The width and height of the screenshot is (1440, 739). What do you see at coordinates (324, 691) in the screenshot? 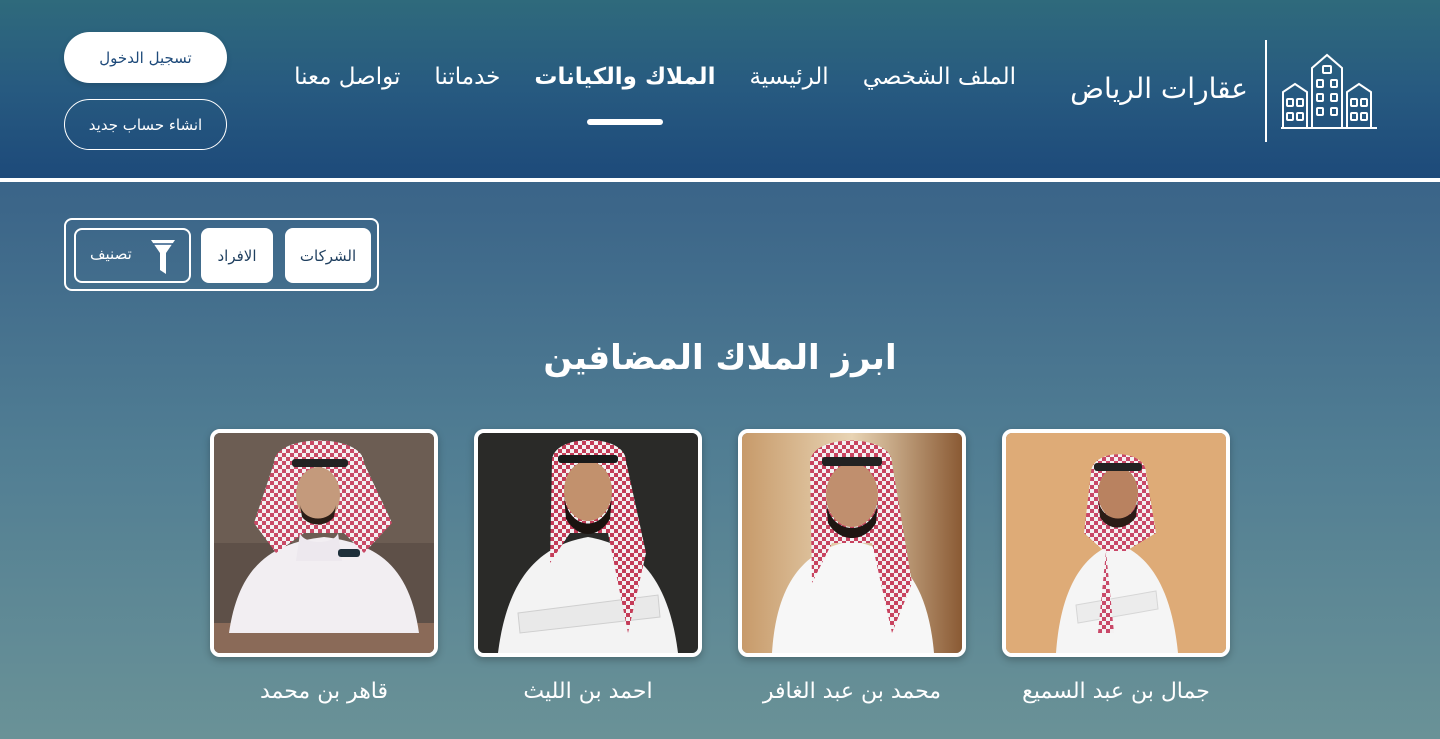
I see `owner-name: قاهر بن محمد` at bounding box center [324, 691].